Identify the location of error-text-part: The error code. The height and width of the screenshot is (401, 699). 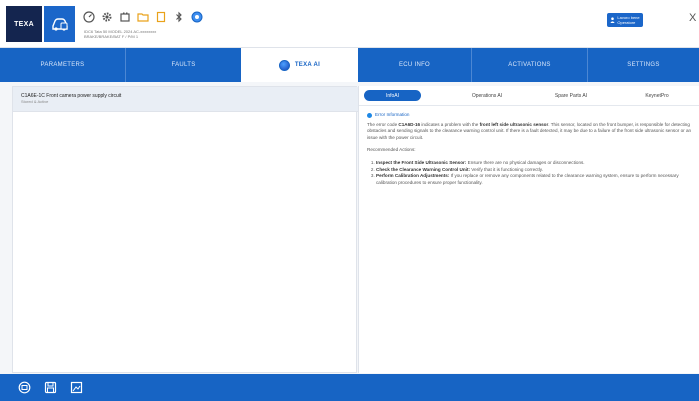
(383, 124).